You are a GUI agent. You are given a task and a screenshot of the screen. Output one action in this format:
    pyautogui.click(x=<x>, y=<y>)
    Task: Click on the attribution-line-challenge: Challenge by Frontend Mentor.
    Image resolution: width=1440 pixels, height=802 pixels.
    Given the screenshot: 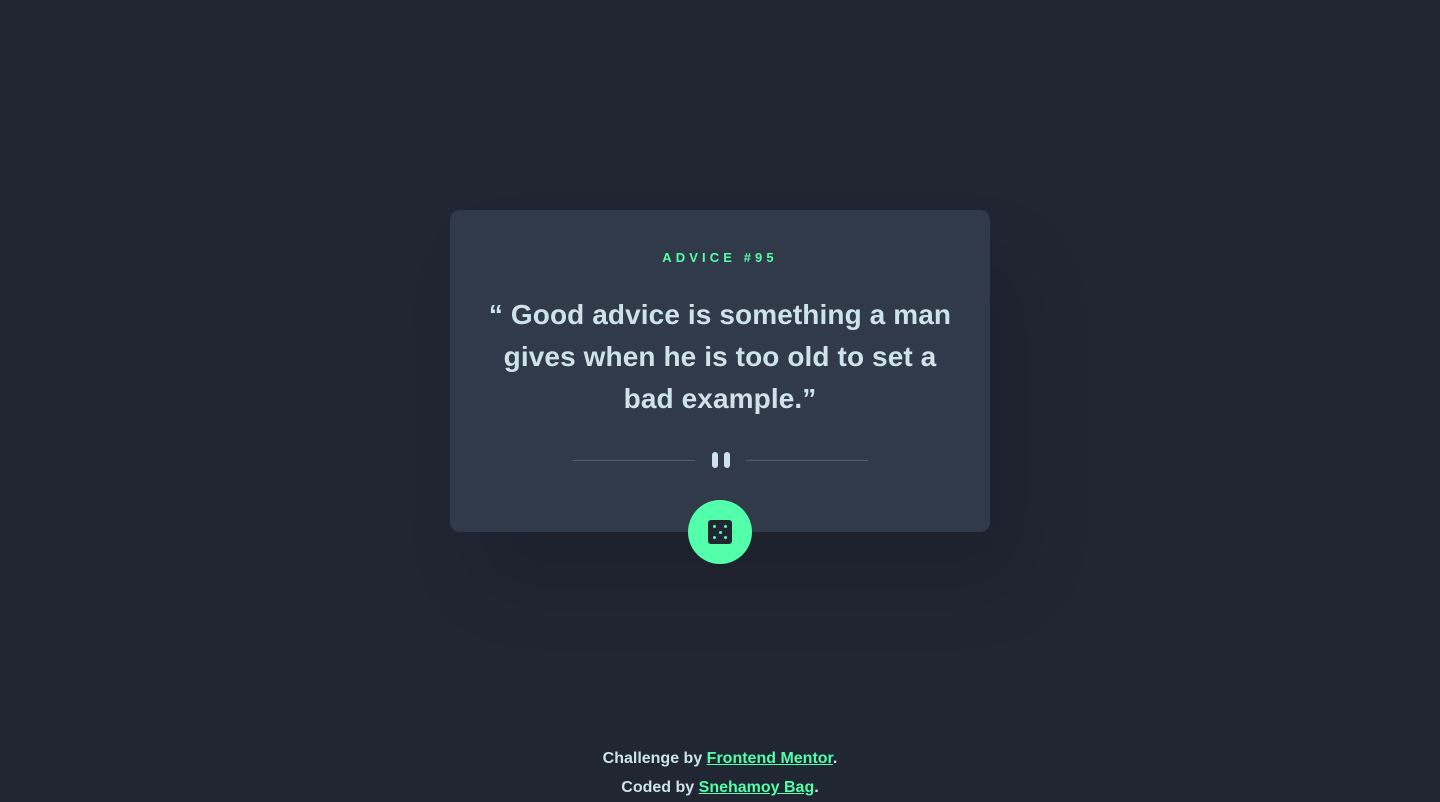 What is the action you would take?
    pyautogui.click(x=720, y=758)
    